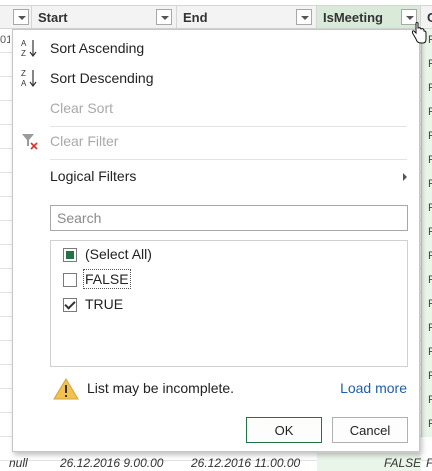  Describe the element at coordinates (373, 388) in the screenshot. I see `load-more-link: Load more` at that location.